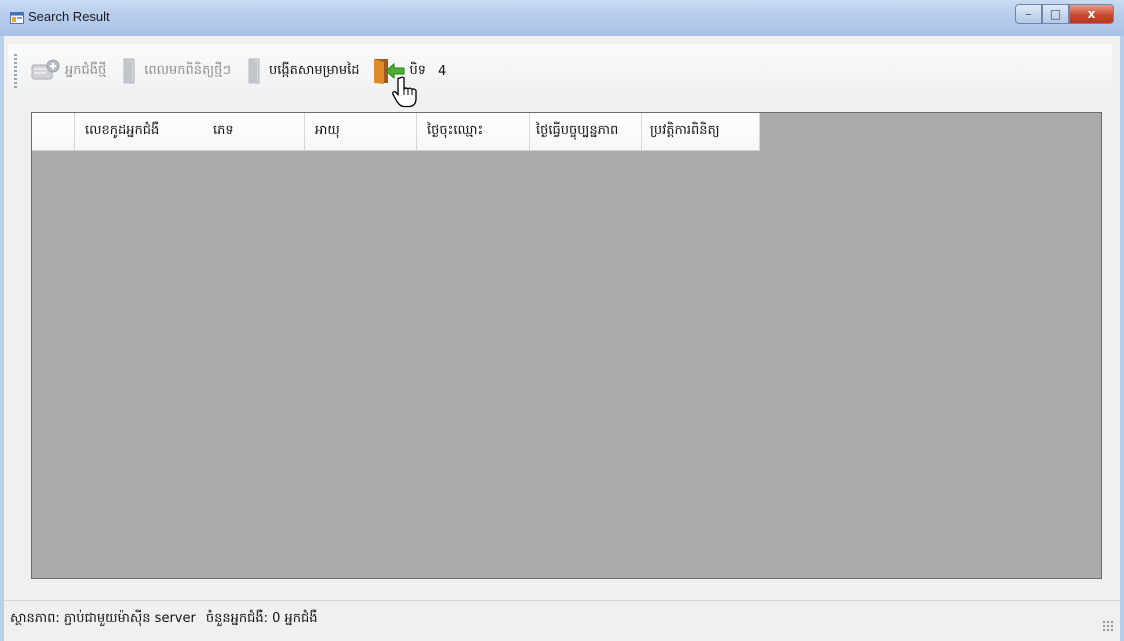 This screenshot has height=641, width=1124. What do you see at coordinates (1108, 626) in the screenshot?
I see `resize-grip` at bounding box center [1108, 626].